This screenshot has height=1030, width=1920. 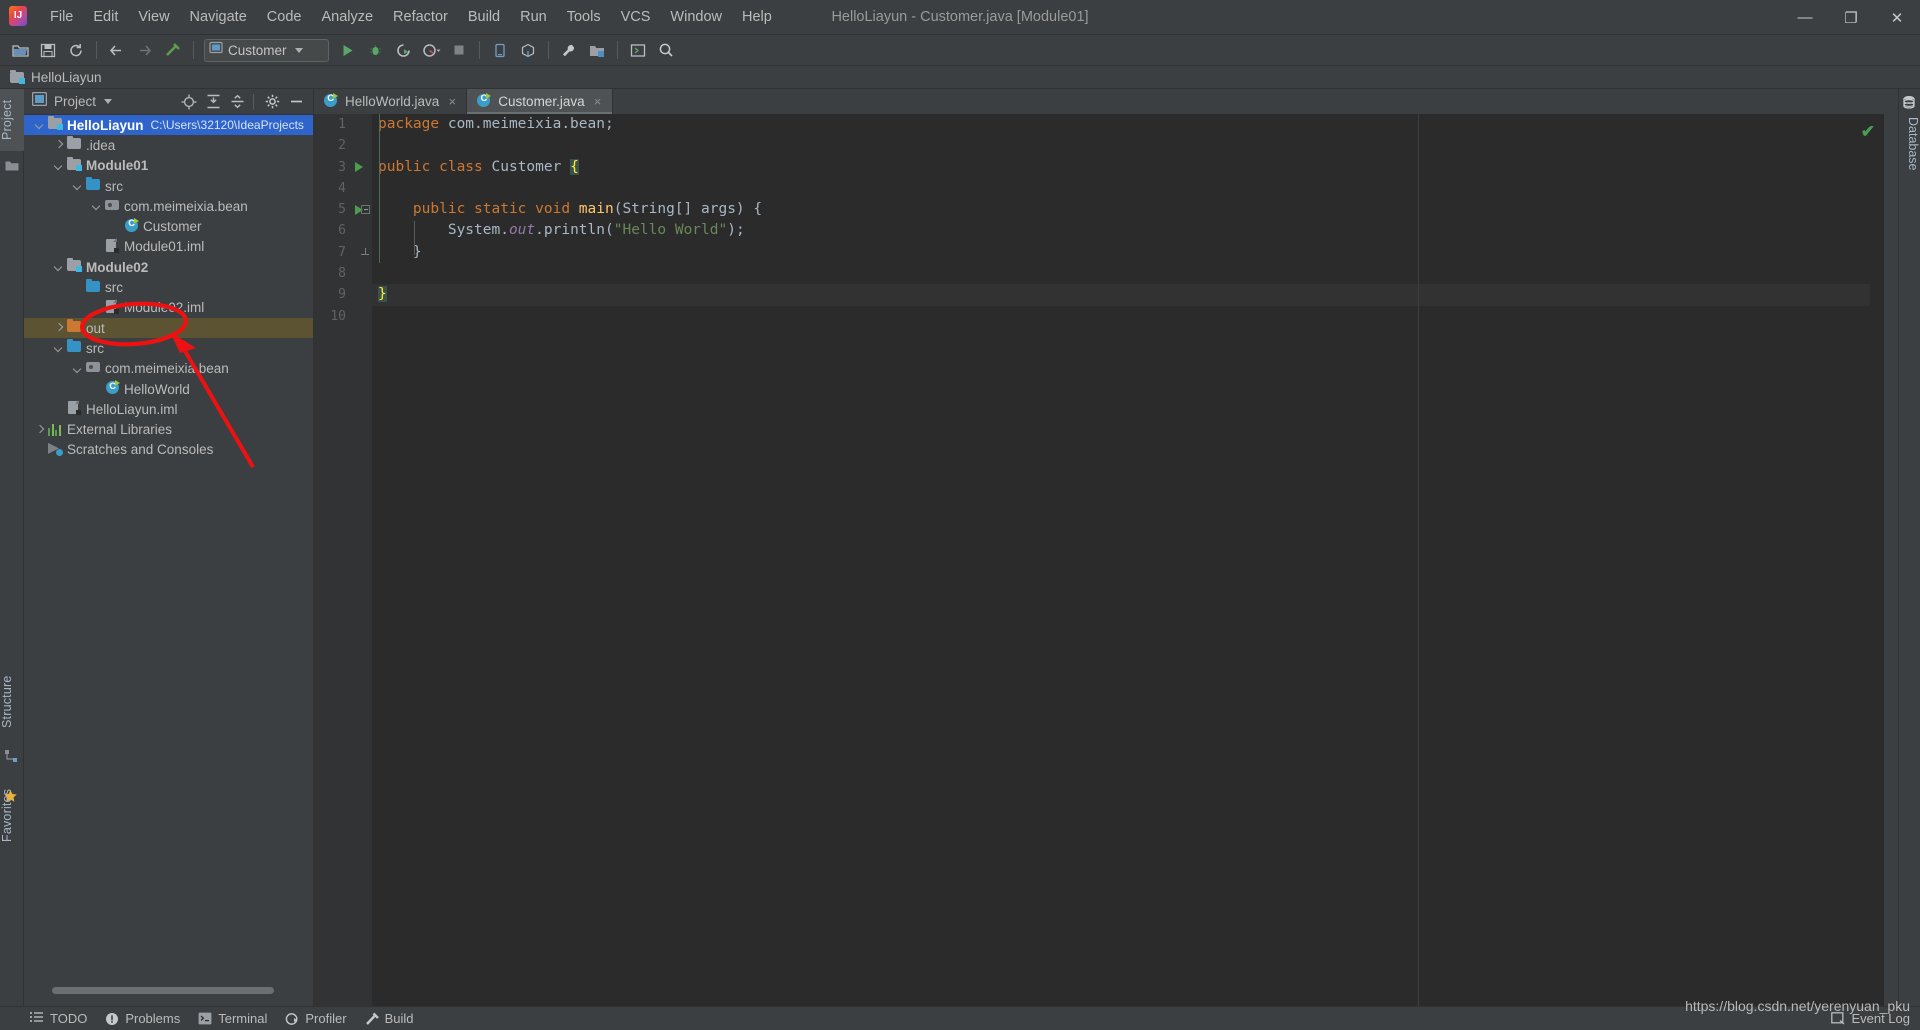 I want to click on fold-collapse-icon, so click(x=365, y=210).